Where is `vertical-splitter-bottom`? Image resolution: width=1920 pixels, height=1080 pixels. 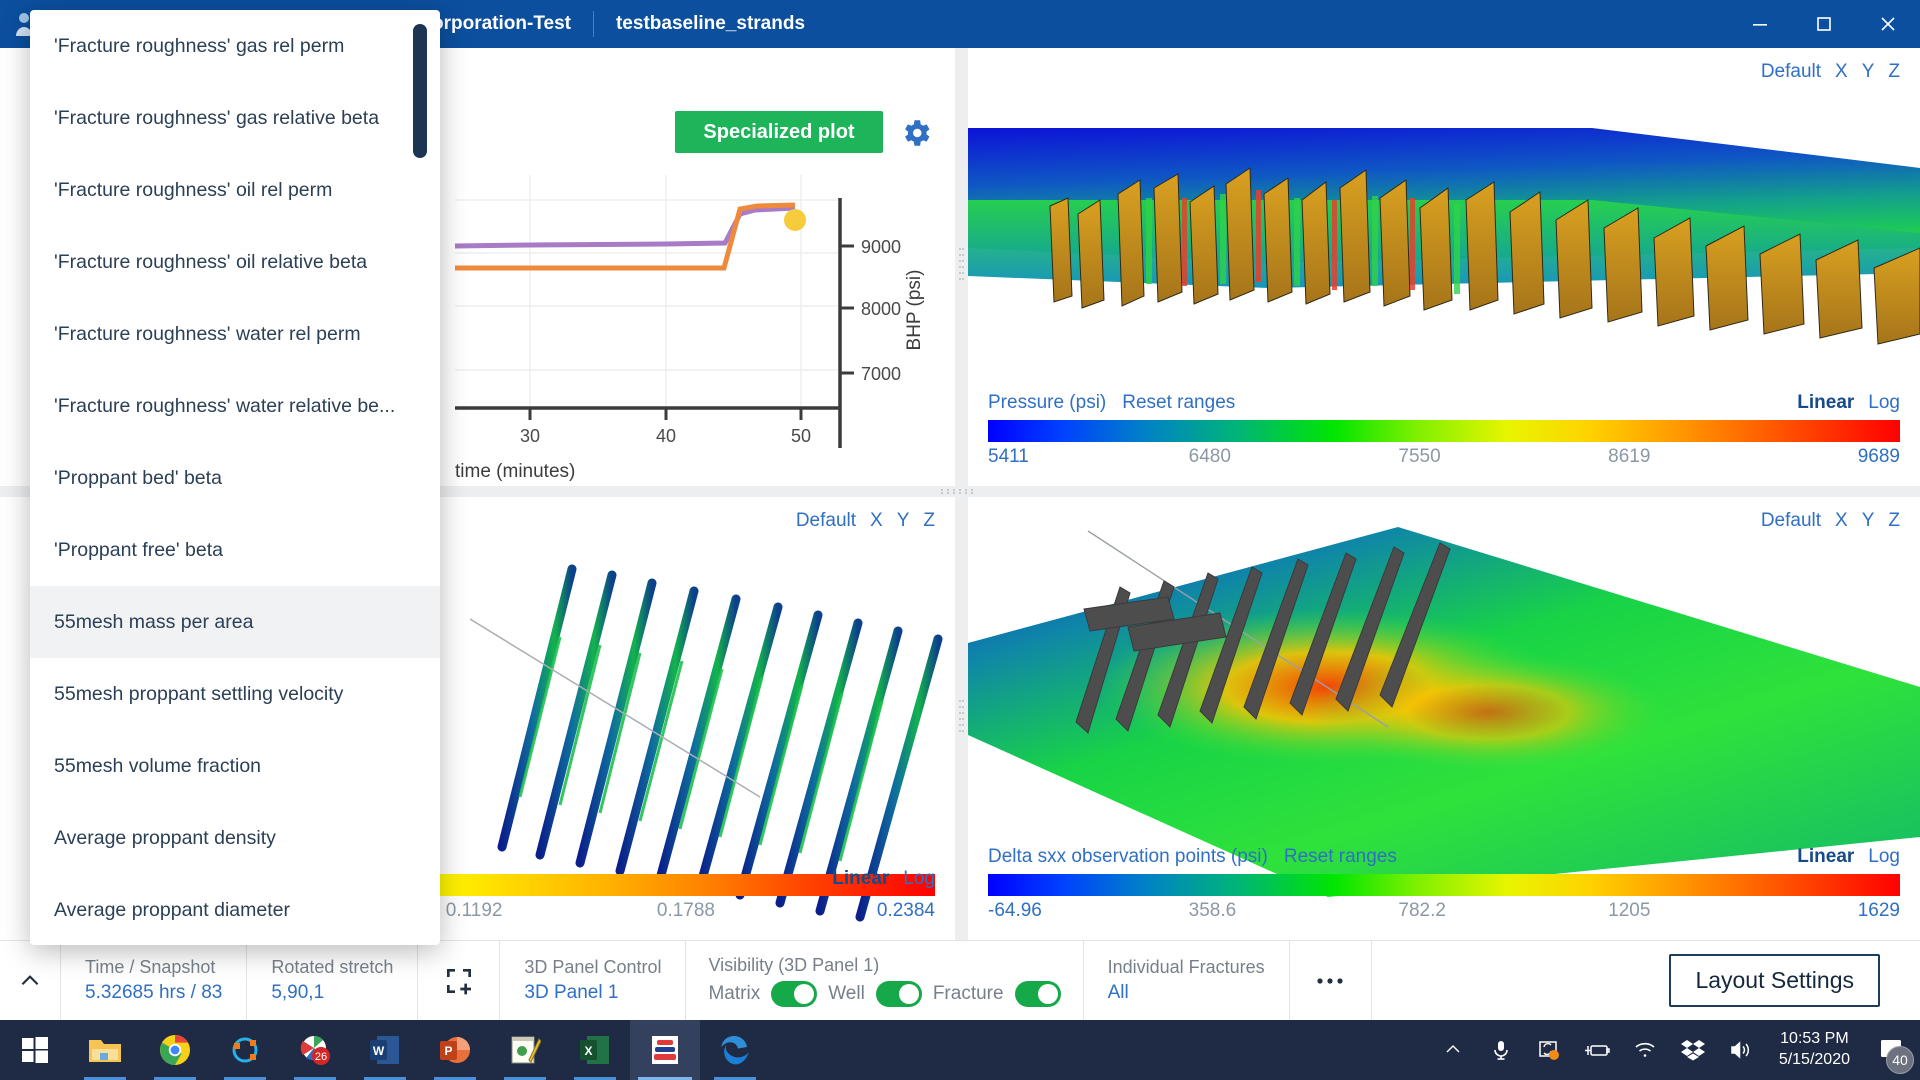
vertical-splitter-bottom is located at coordinates (961, 718).